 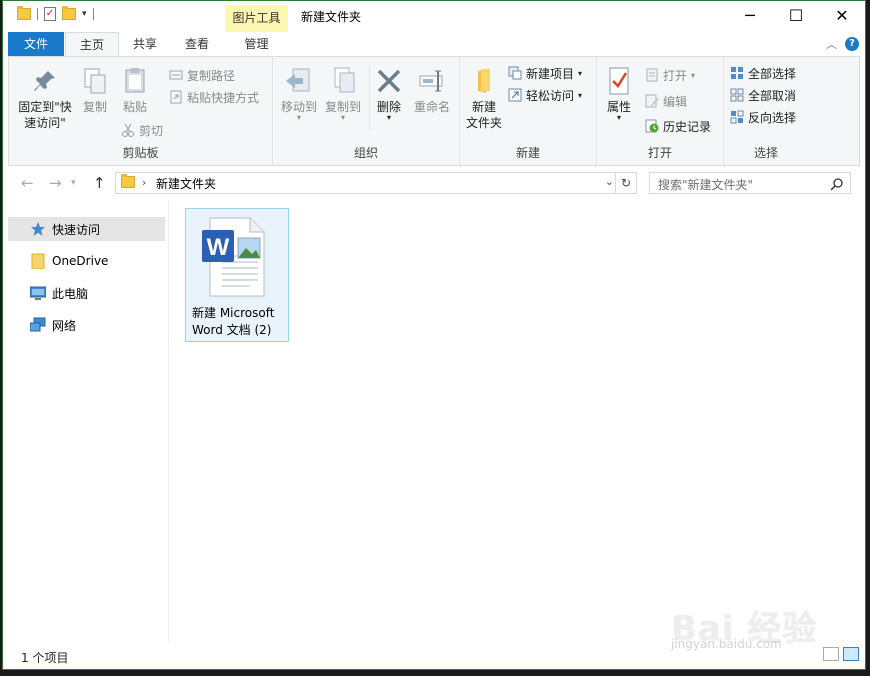 What do you see at coordinates (50, 14) in the screenshot?
I see `properties-icon: ✓` at bounding box center [50, 14].